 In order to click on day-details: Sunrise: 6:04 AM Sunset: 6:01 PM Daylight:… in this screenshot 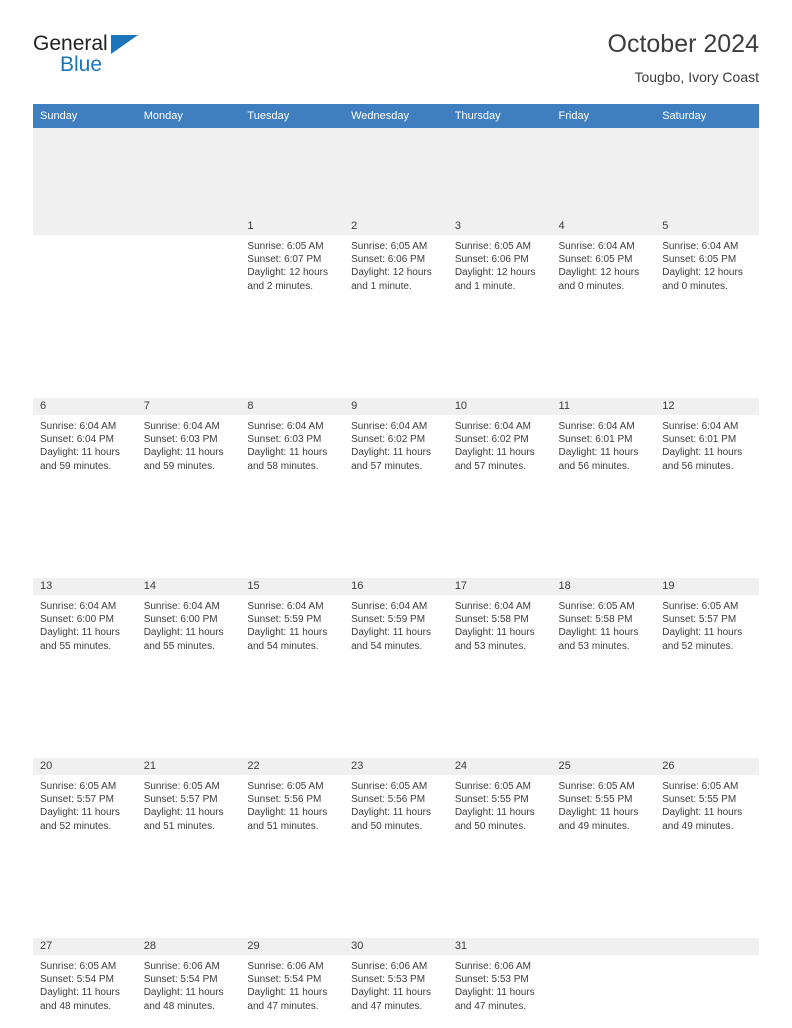, I will do `click(707, 444)`.